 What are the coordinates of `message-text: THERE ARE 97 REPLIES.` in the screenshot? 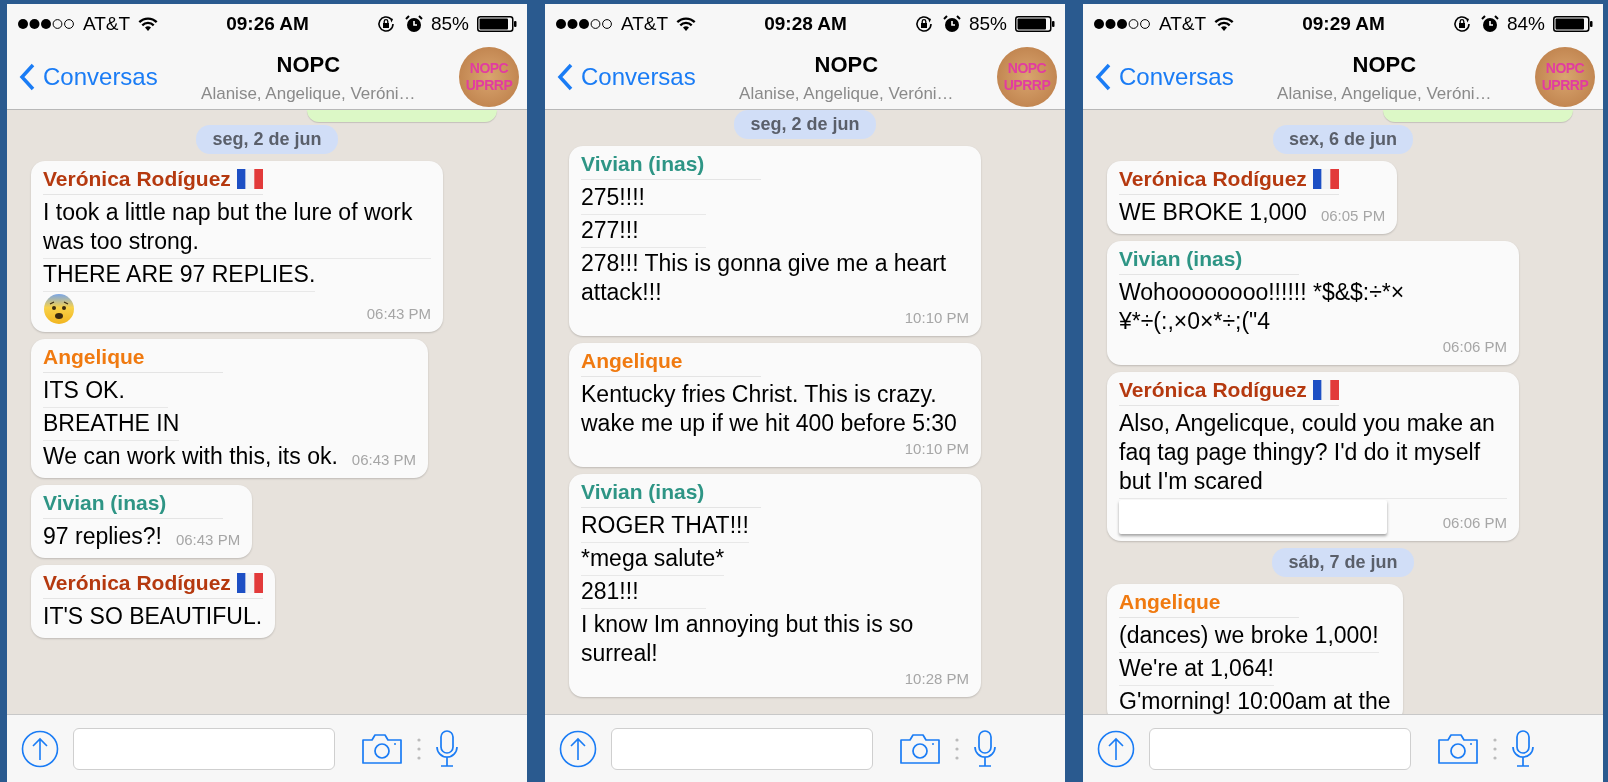 It's located at (179, 274).